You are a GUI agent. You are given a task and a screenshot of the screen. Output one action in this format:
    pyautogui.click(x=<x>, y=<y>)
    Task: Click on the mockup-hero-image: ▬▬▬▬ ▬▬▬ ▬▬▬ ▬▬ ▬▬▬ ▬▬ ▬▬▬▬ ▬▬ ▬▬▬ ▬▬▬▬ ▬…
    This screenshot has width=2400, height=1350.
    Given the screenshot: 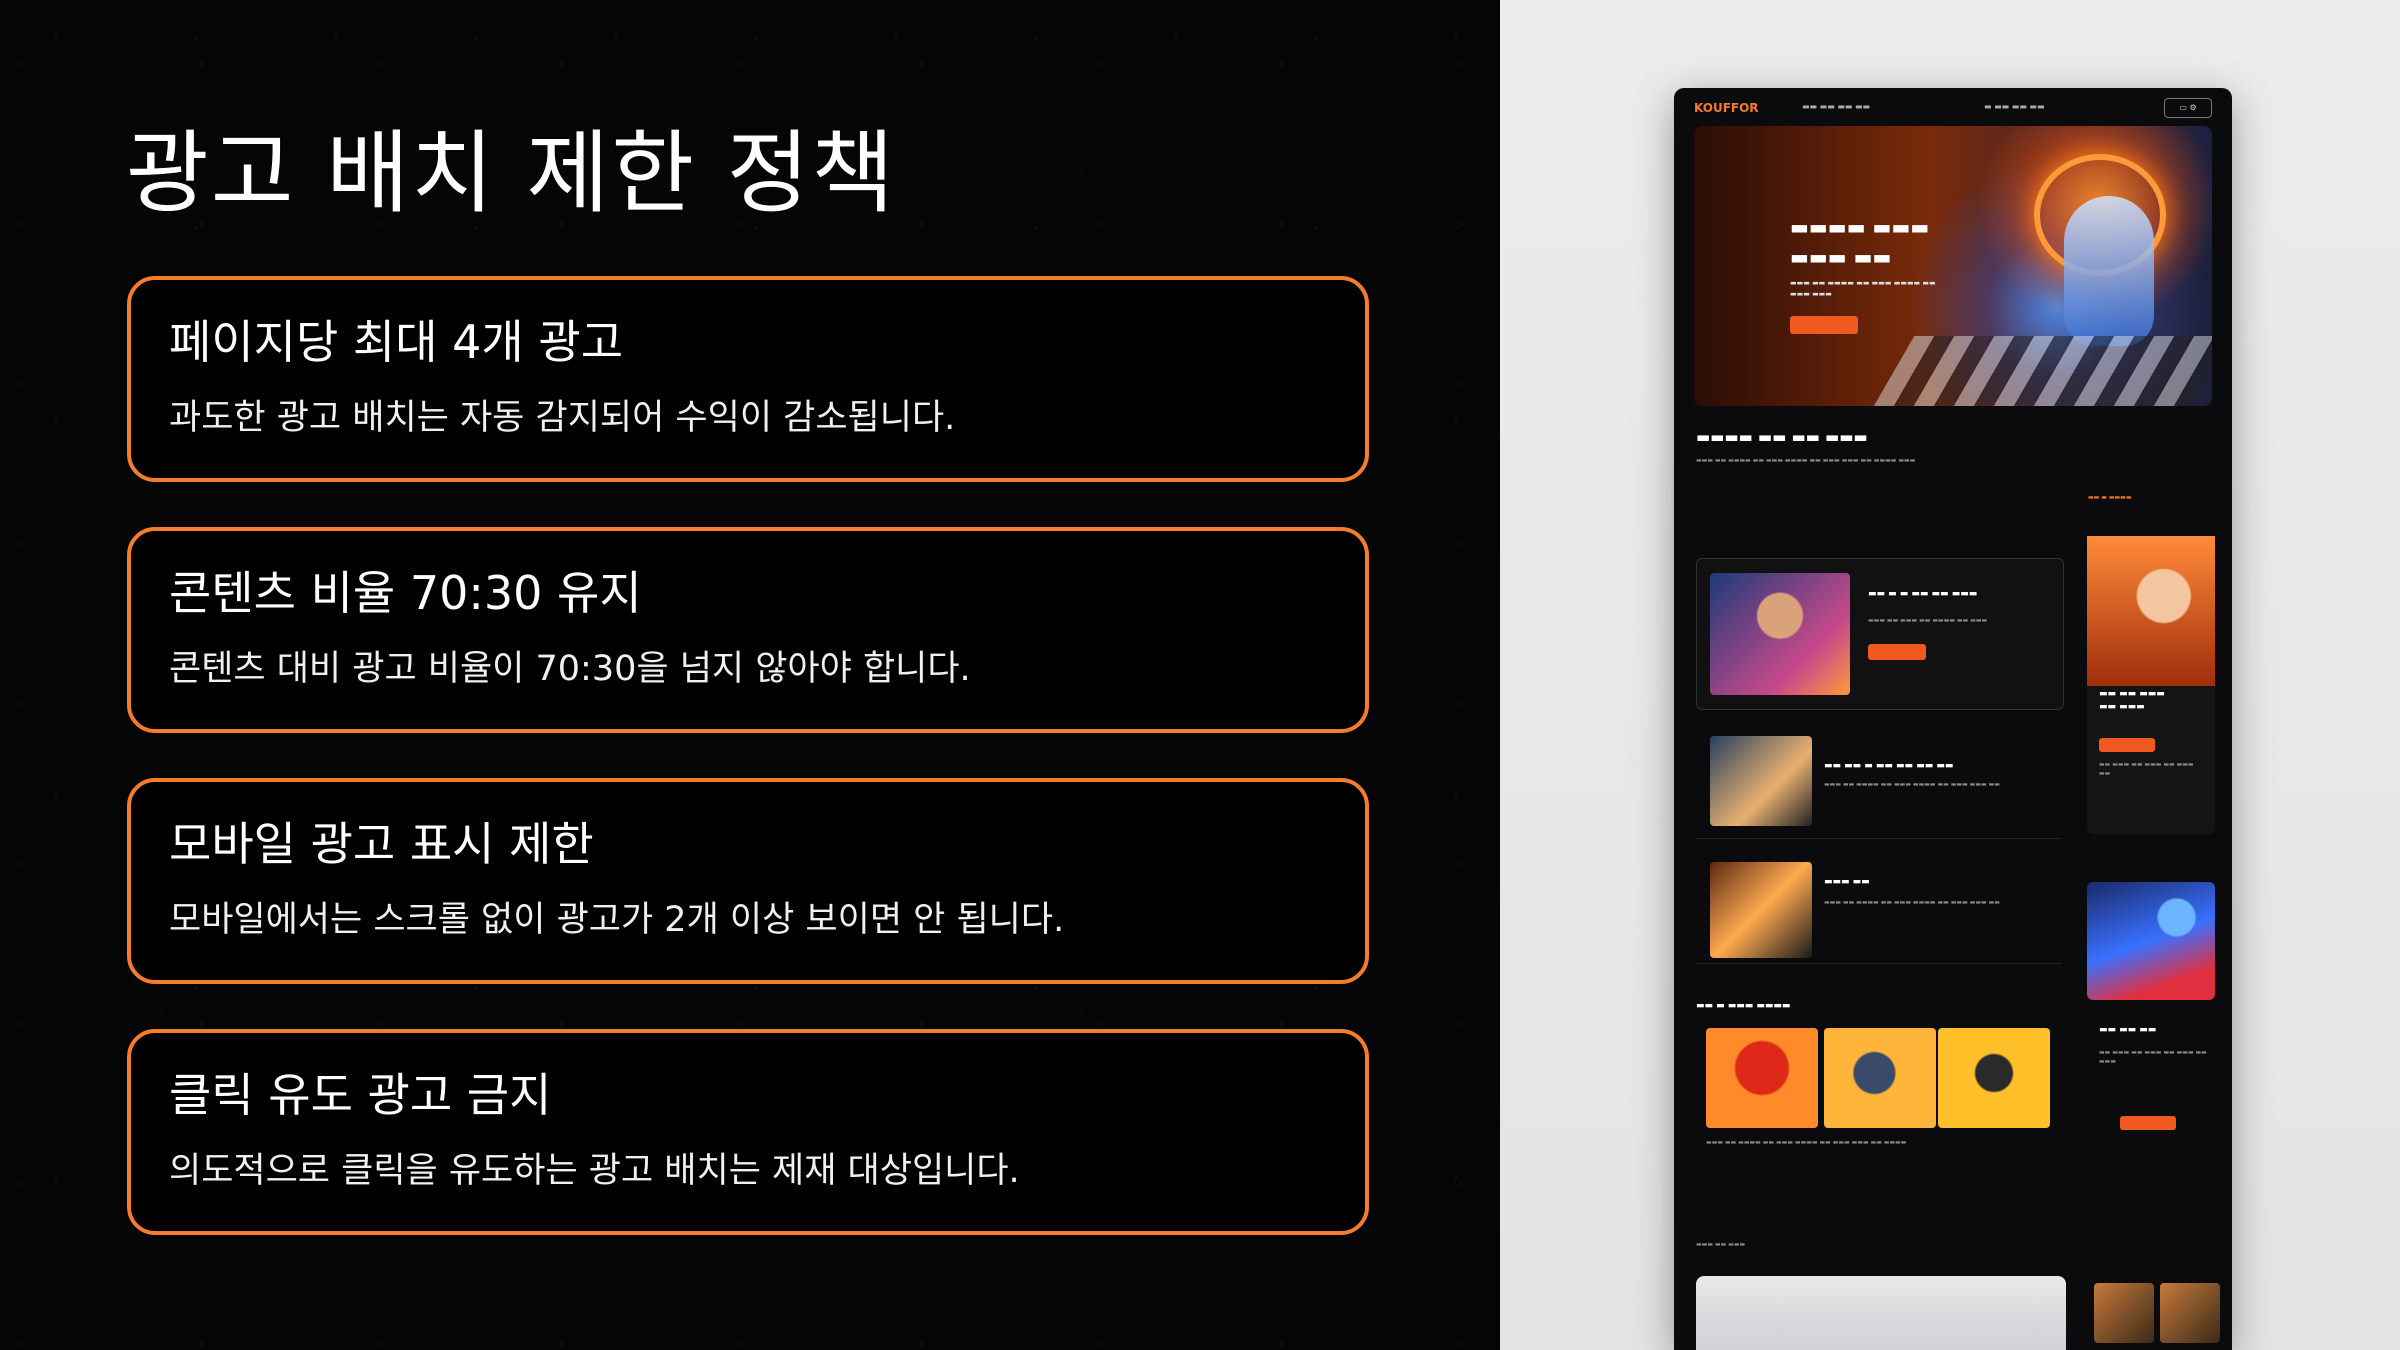 What is the action you would take?
    pyautogui.click(x=1953, y=266)
    